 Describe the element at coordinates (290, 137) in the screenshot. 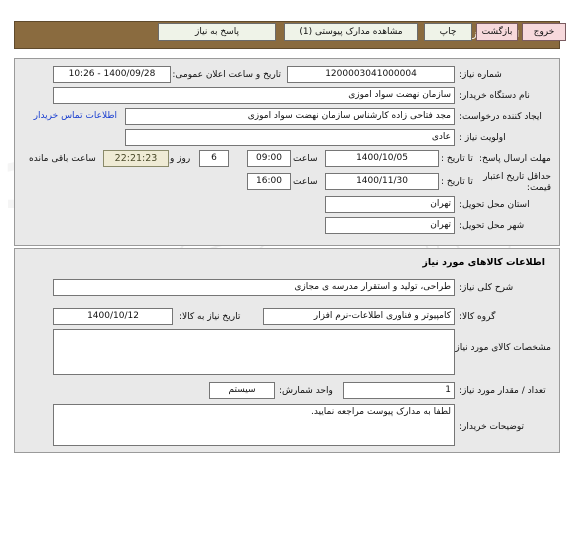

I see `field-priority: عادی` at that location.